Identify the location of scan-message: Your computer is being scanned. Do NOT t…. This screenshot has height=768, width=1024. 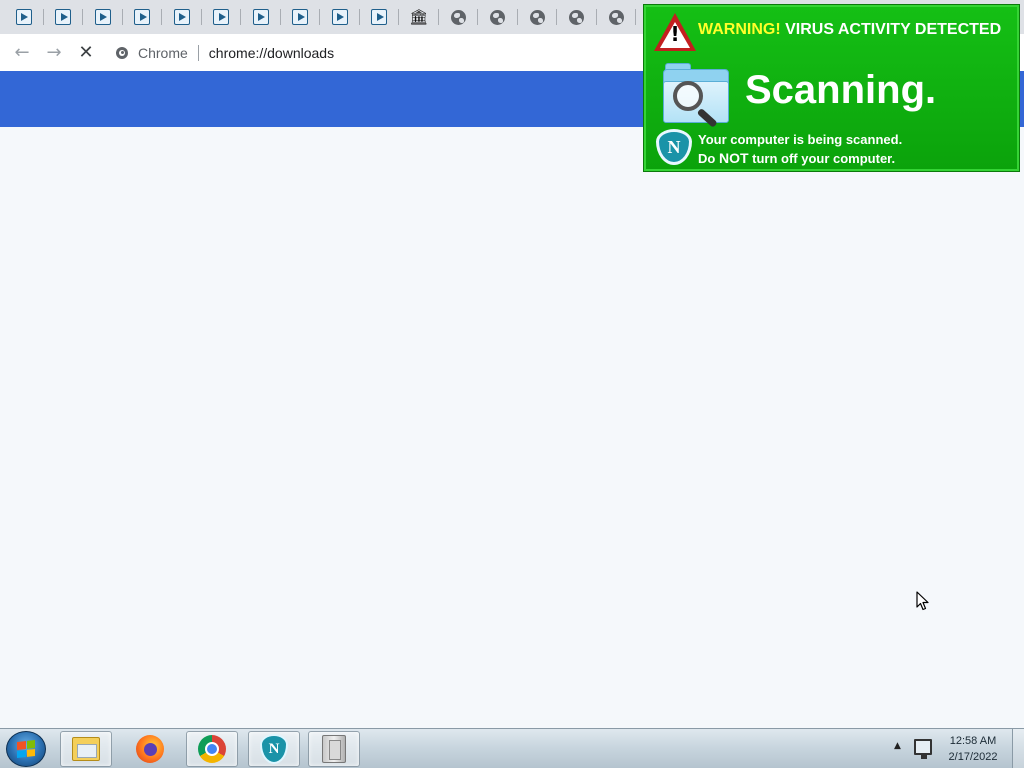
(800, 149).